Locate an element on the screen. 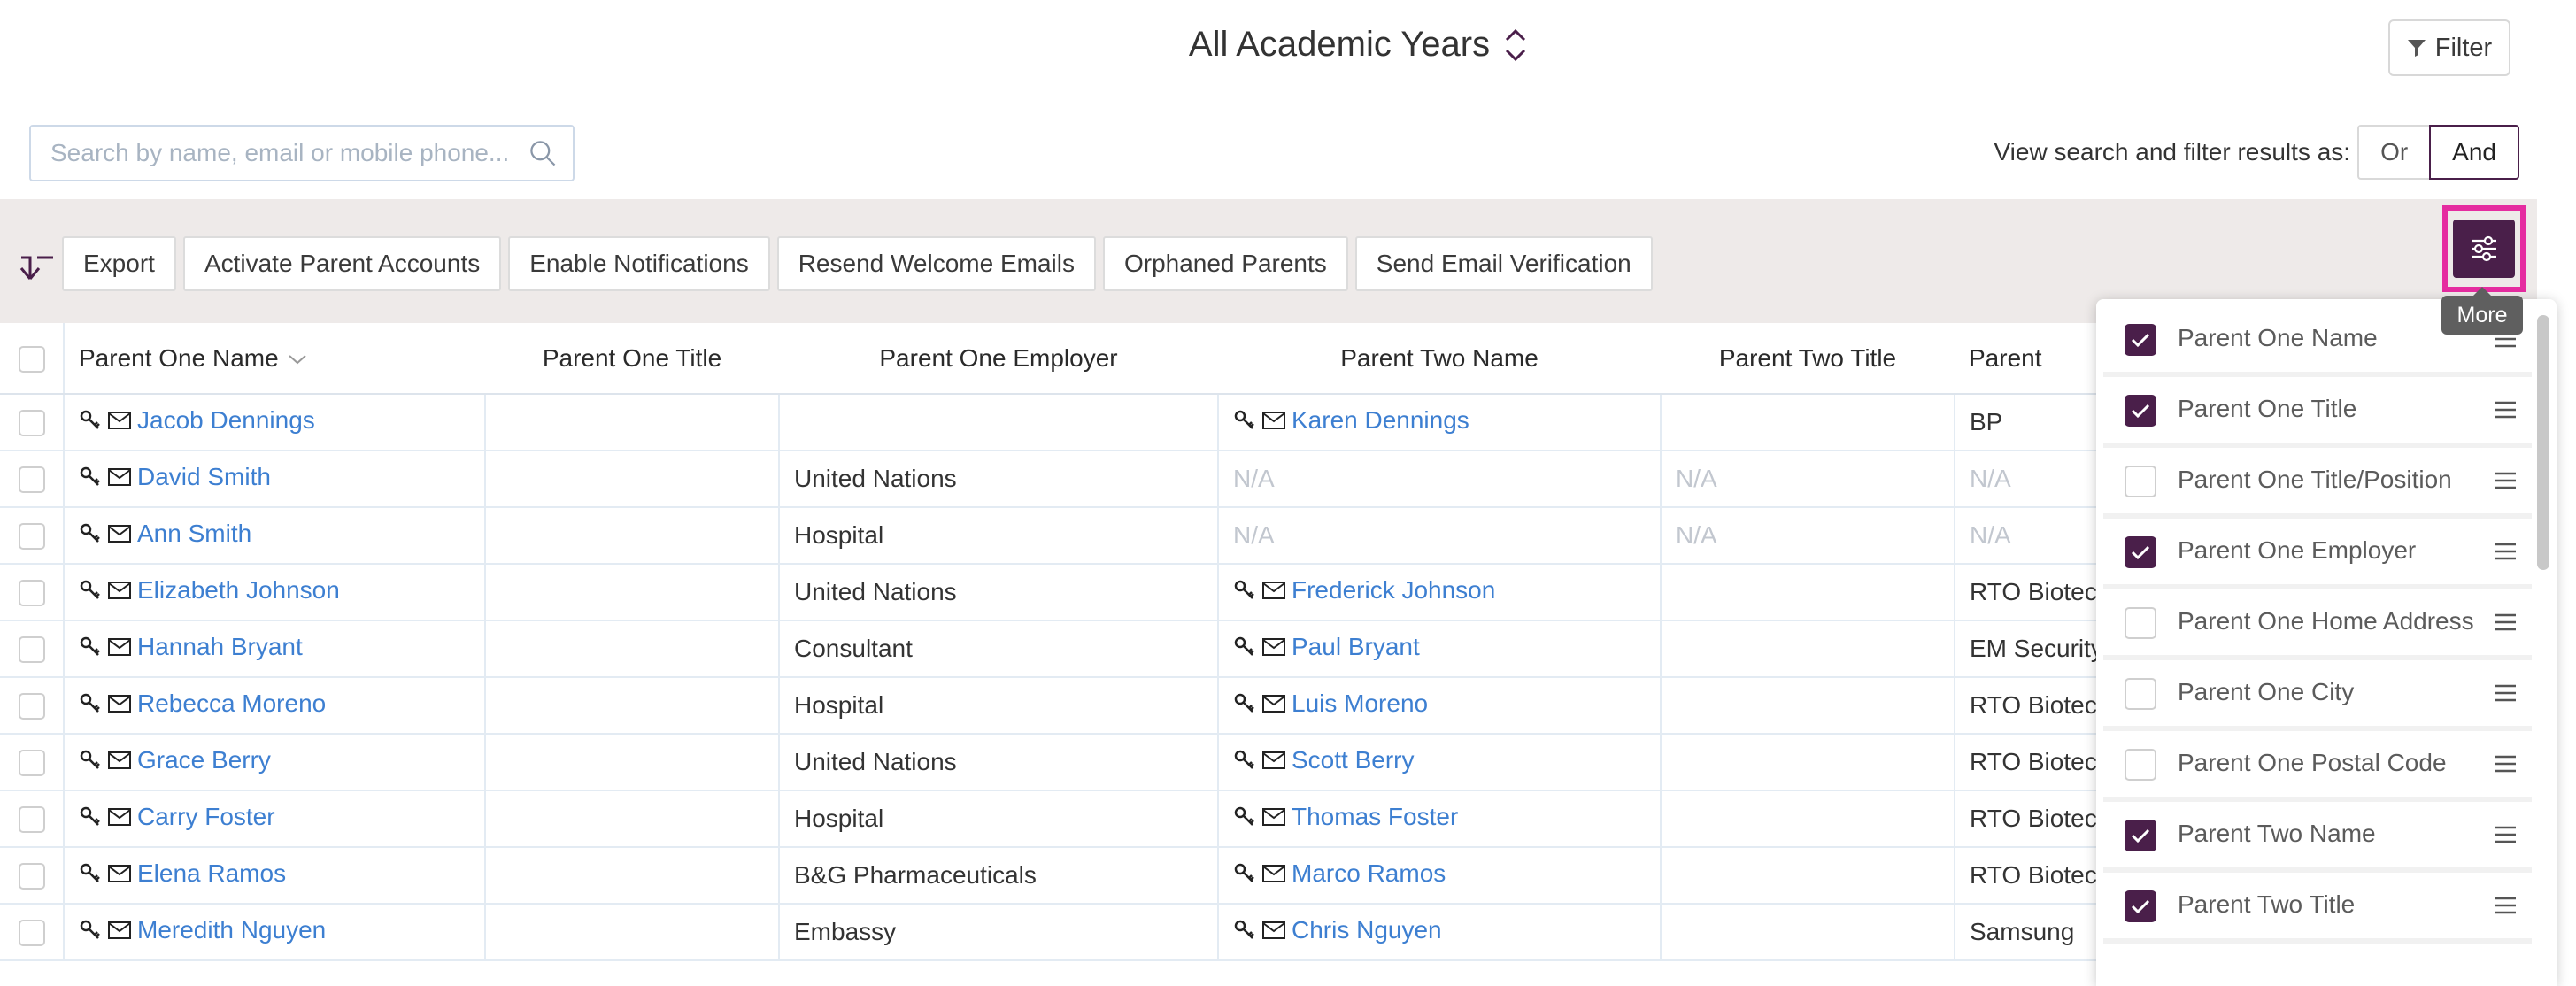  parent-one-name-link: Carry Foster is located at coordinates (206, 817).